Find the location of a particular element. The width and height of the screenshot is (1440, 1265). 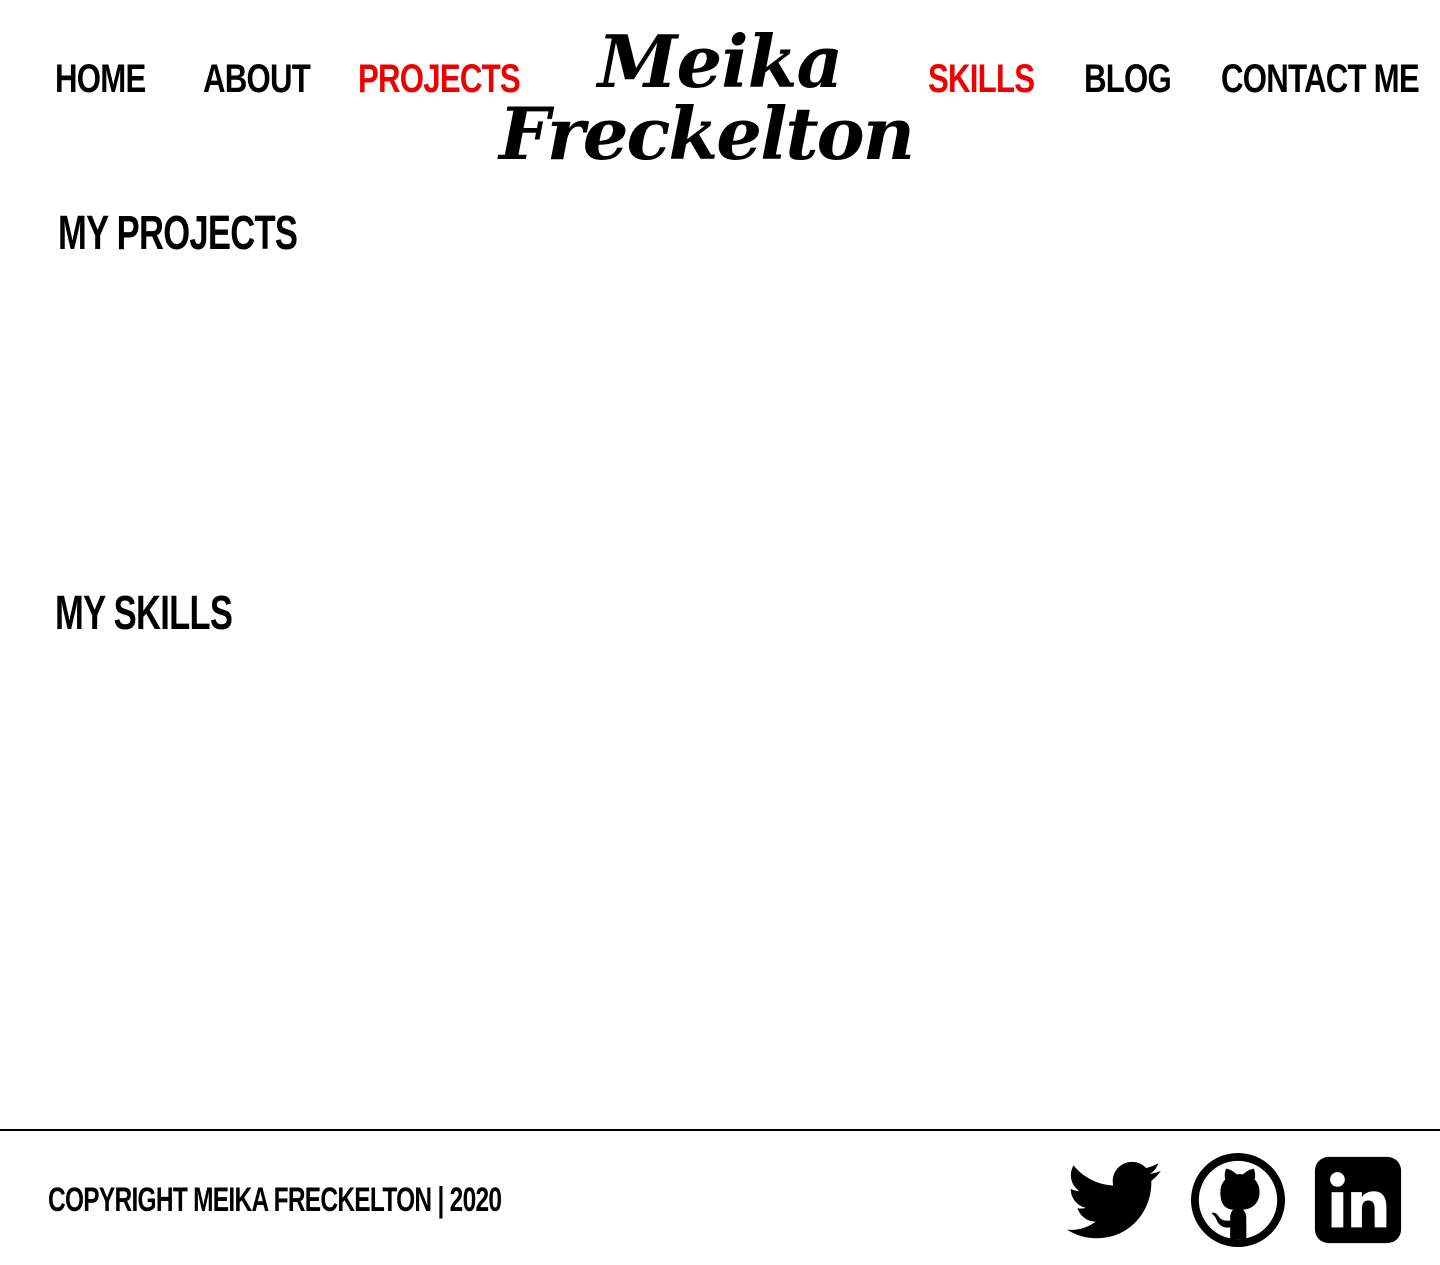

github-link is located at coordinates (1238, 1200).